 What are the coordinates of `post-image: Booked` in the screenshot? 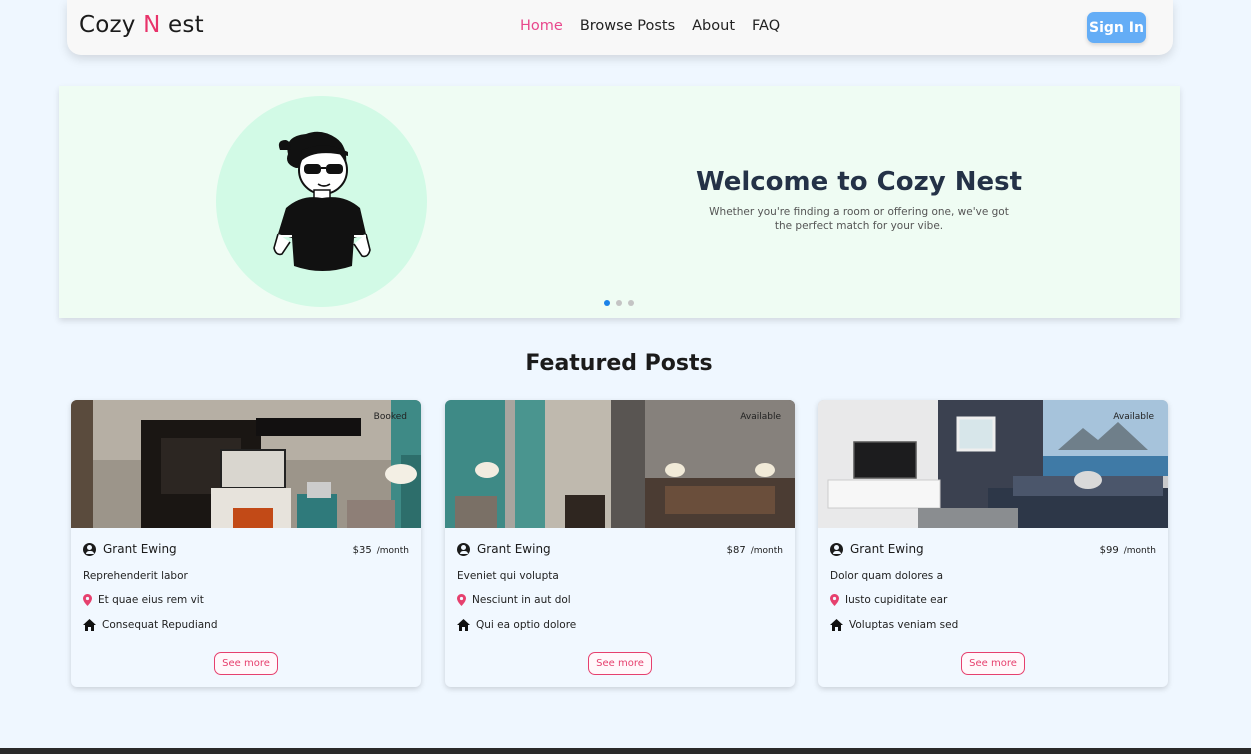 It's located at (246, 464).